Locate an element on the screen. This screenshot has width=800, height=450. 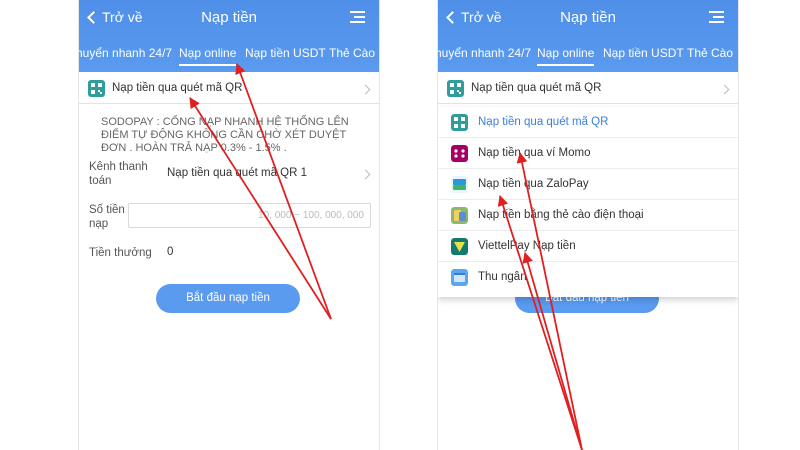
dropdown-item-label: Nạp tiền qua quét mã QR is located at coordinates (543, 122).